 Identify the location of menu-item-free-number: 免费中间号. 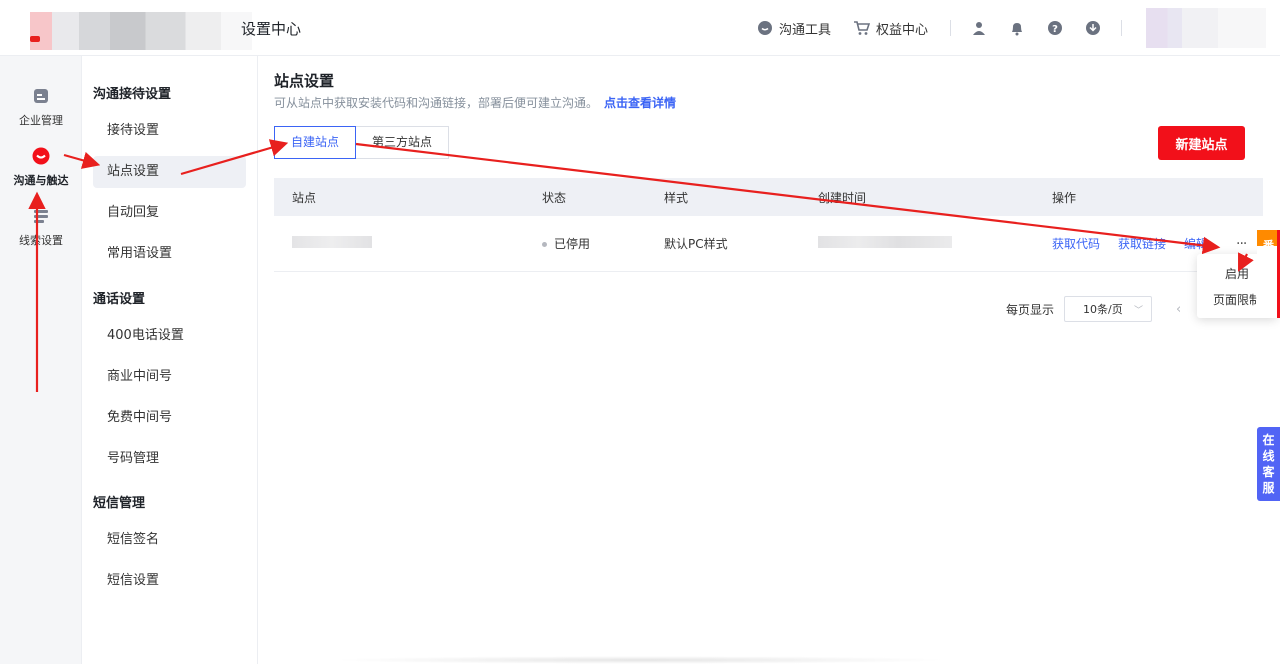
(169, 418).